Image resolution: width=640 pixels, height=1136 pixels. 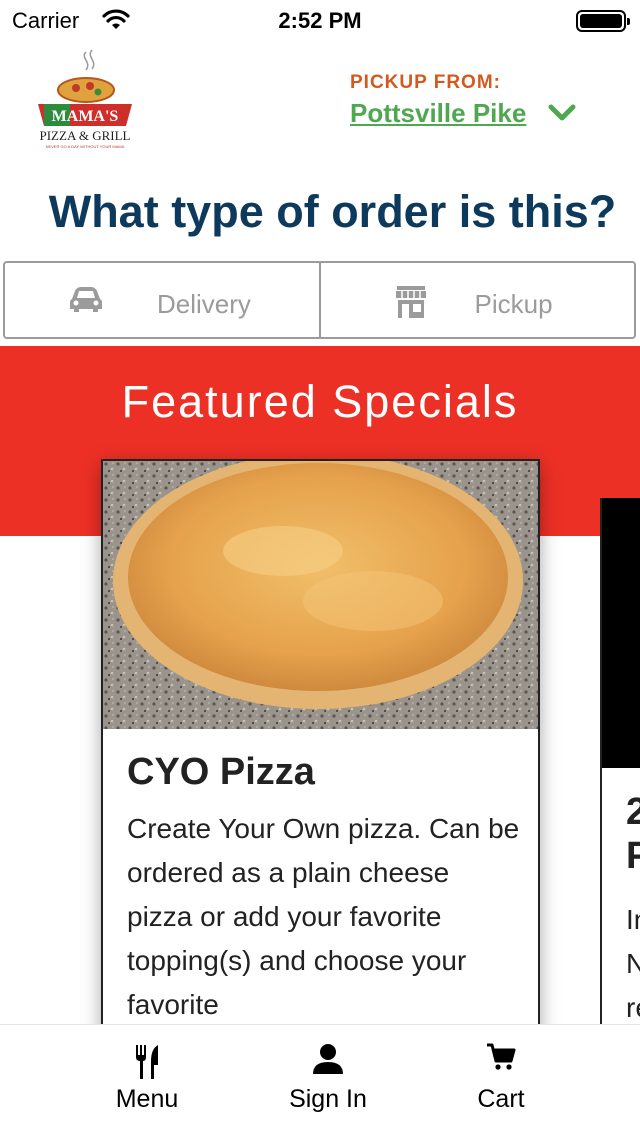 I want to click on clock-time: 2:52 PM, so click(x=320, y=20).